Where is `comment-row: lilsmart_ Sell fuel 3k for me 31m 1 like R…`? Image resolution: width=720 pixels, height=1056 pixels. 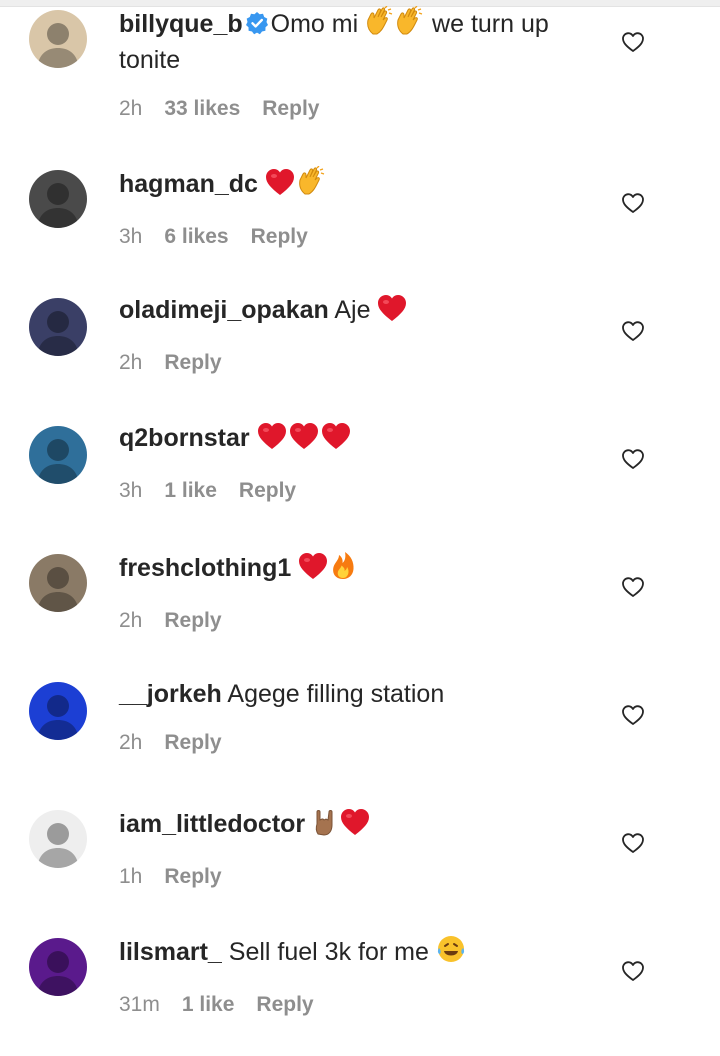 comment-row: lilsmart_ Sell fuel 3k for me 31m 1 like R… is located at coordinates (360, 992).